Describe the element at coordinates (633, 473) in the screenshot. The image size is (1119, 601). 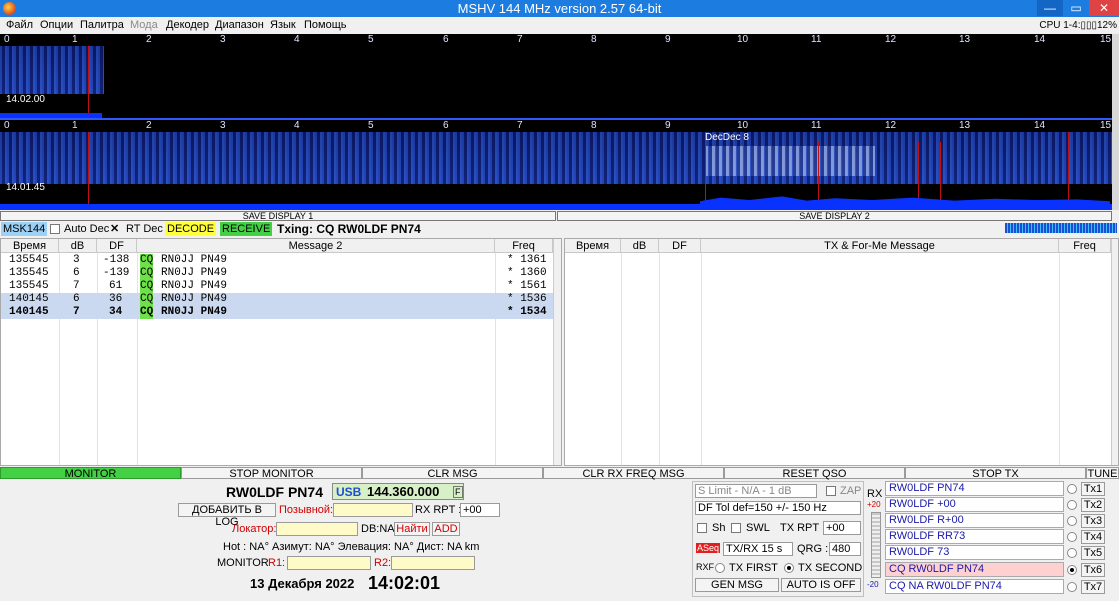
I see `clr-rx-freq-button: CLR RX FREQ MSG` at that location.